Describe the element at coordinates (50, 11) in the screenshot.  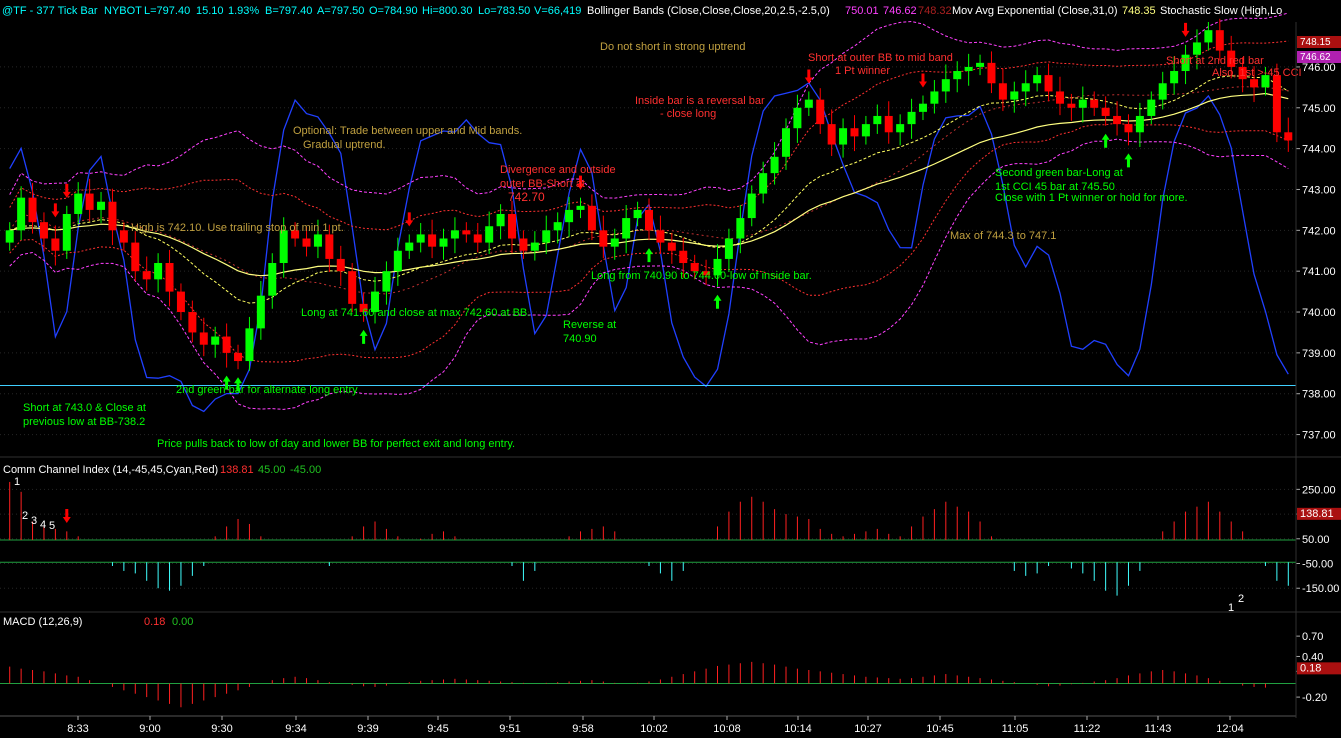
I see `header-symbol: @TF - 377 Tick Bar` at that location.